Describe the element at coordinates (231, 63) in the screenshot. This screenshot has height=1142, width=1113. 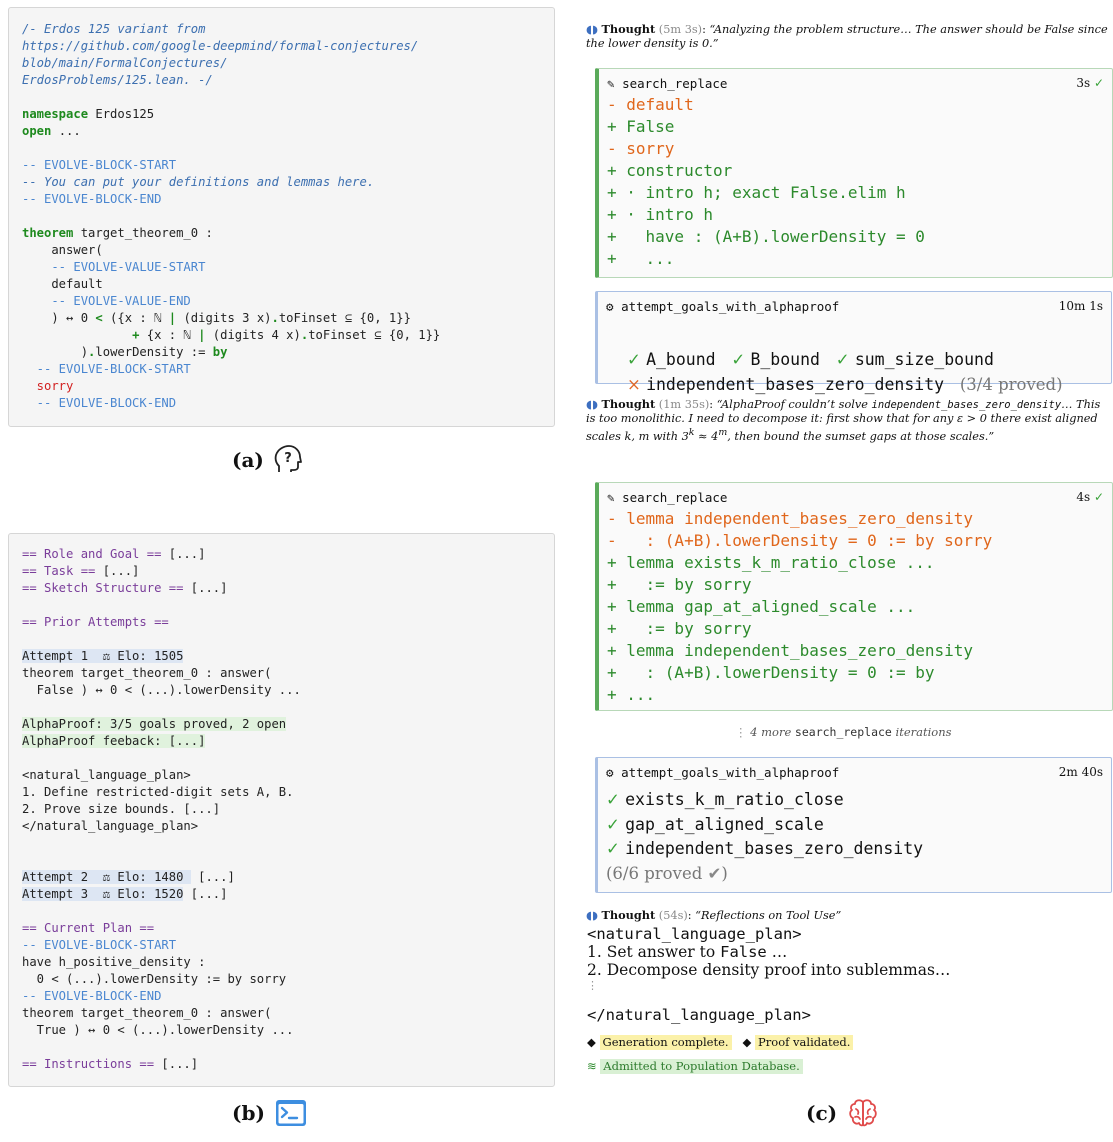
I see `lean-line: blob/main/FormalConjectures/` at that location.